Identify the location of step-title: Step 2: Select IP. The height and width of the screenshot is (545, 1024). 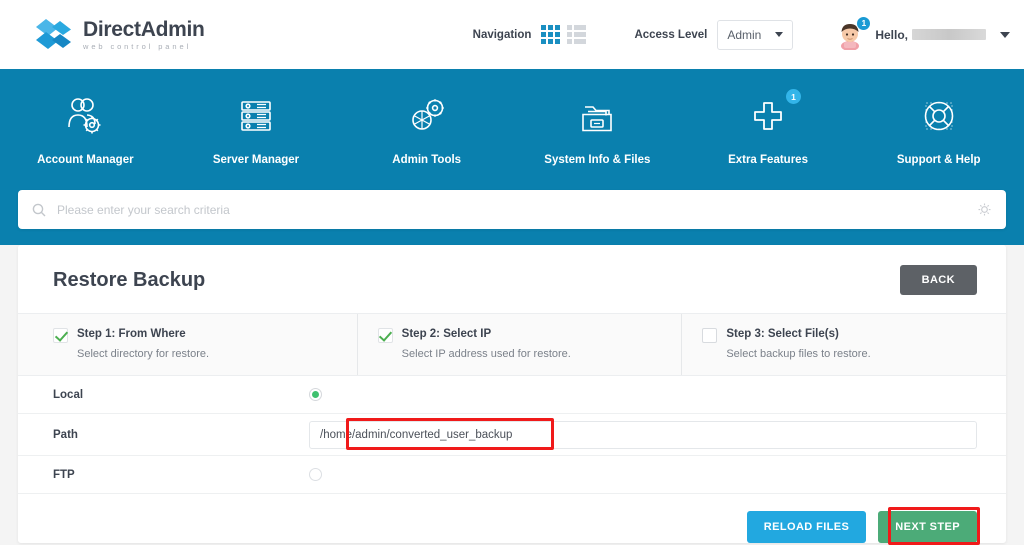
(446, 334).